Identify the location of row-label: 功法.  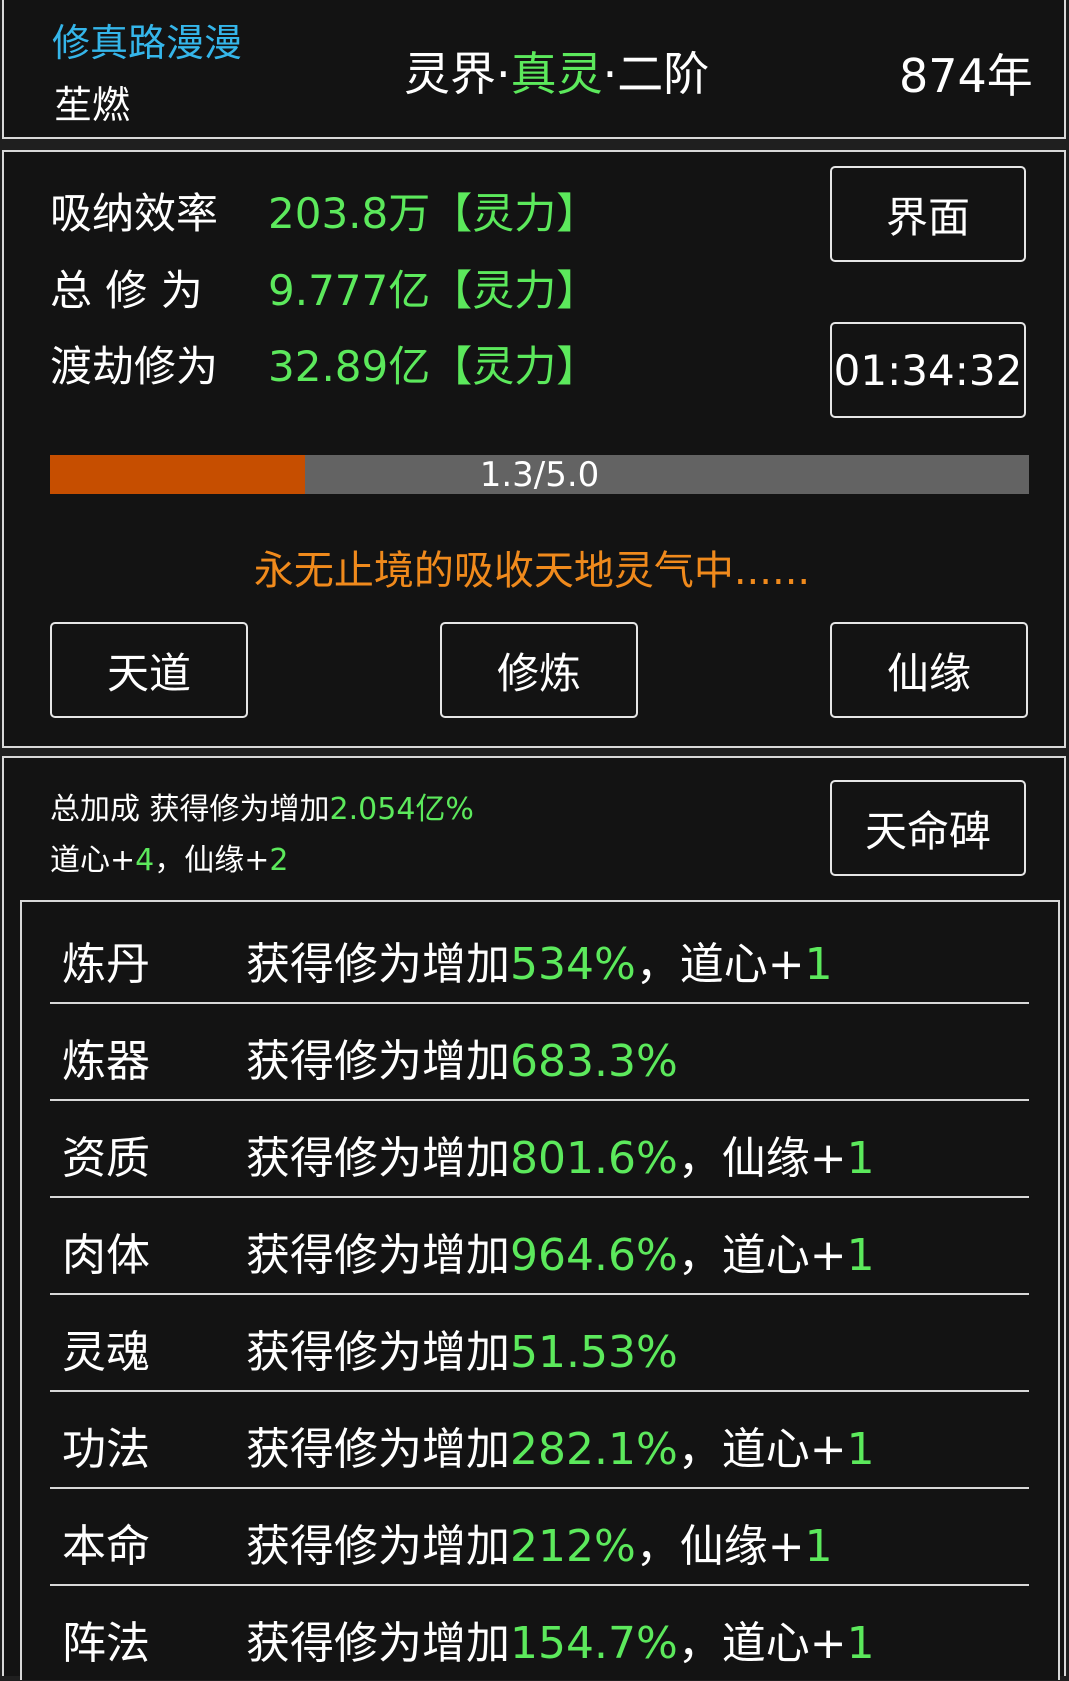
(106, 1449).